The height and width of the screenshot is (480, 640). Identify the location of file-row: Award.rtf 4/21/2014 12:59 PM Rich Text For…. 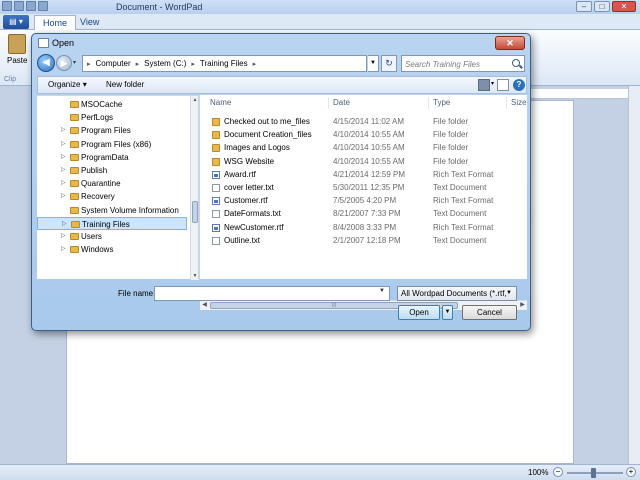
(363, 174).